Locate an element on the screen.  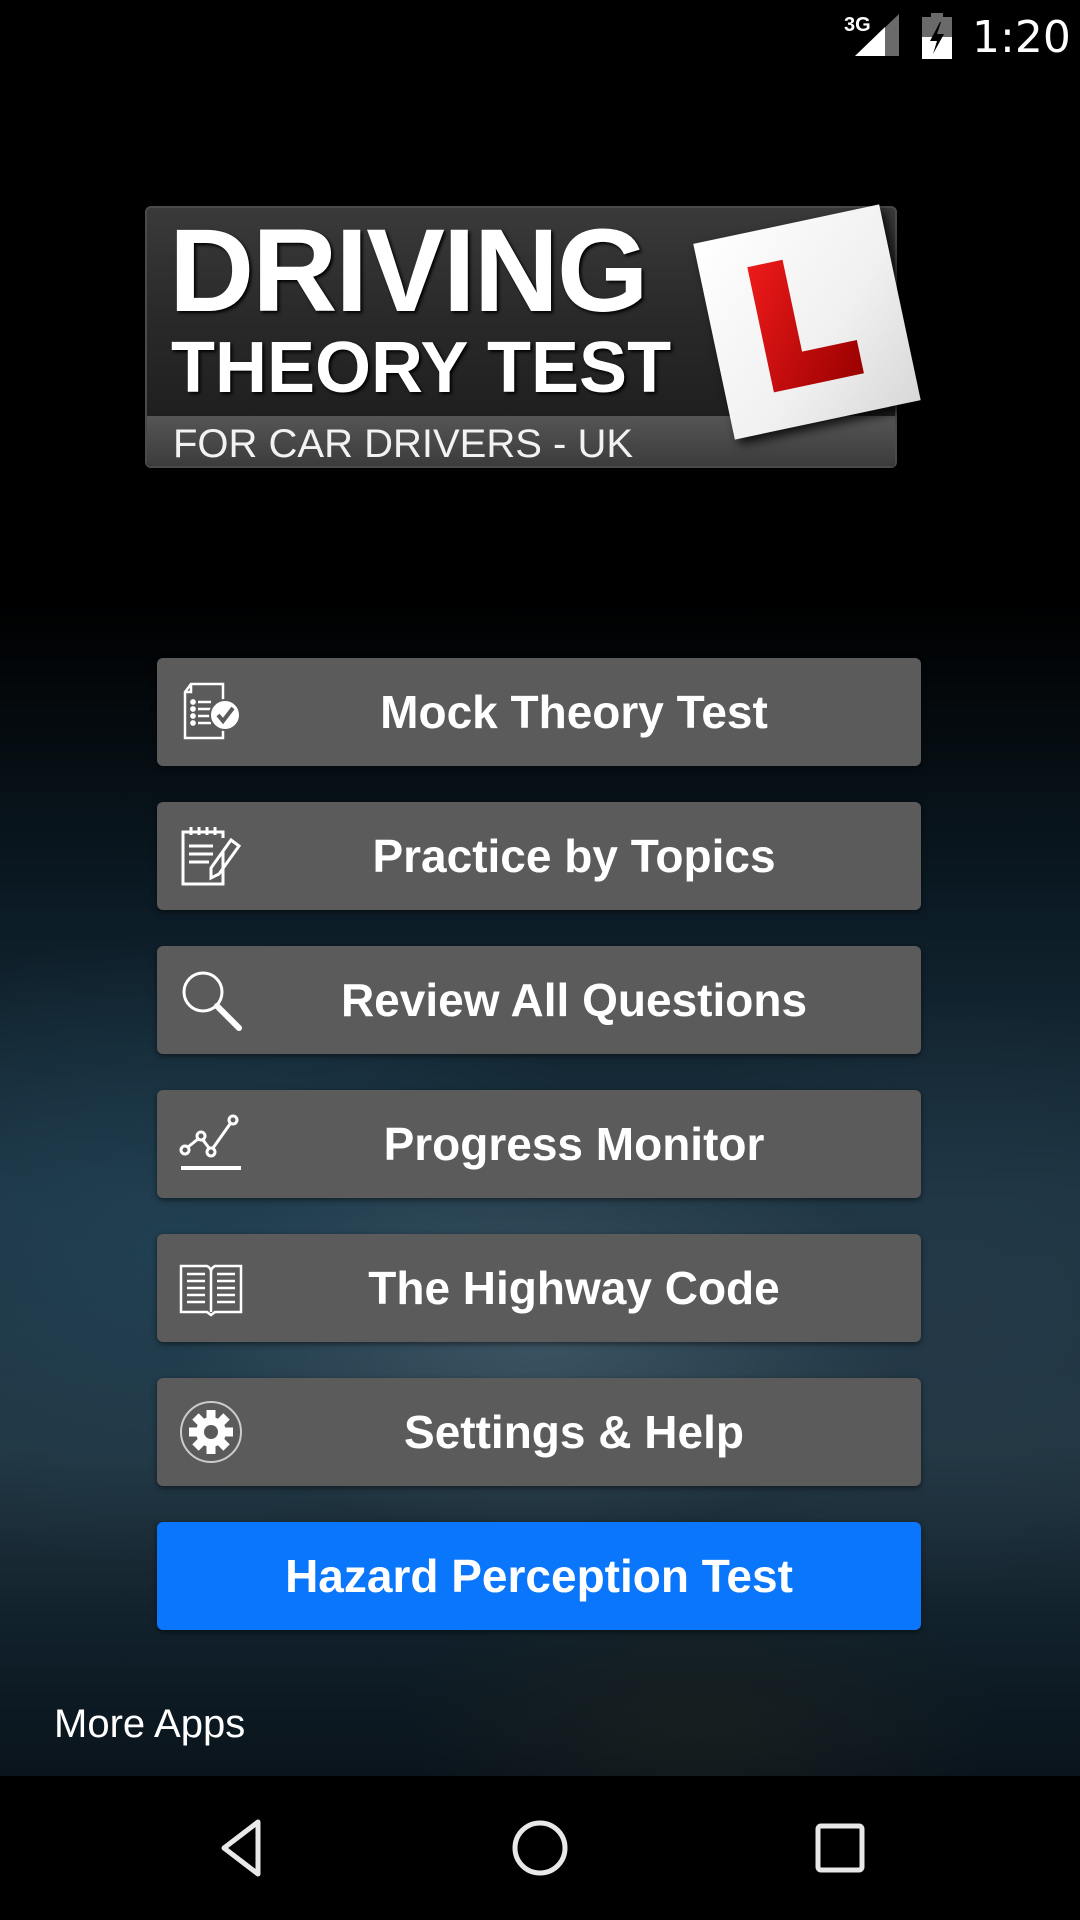
logo-subtitle: FOR CAR DRIVERS - UK is located at coordinates (403, 444).